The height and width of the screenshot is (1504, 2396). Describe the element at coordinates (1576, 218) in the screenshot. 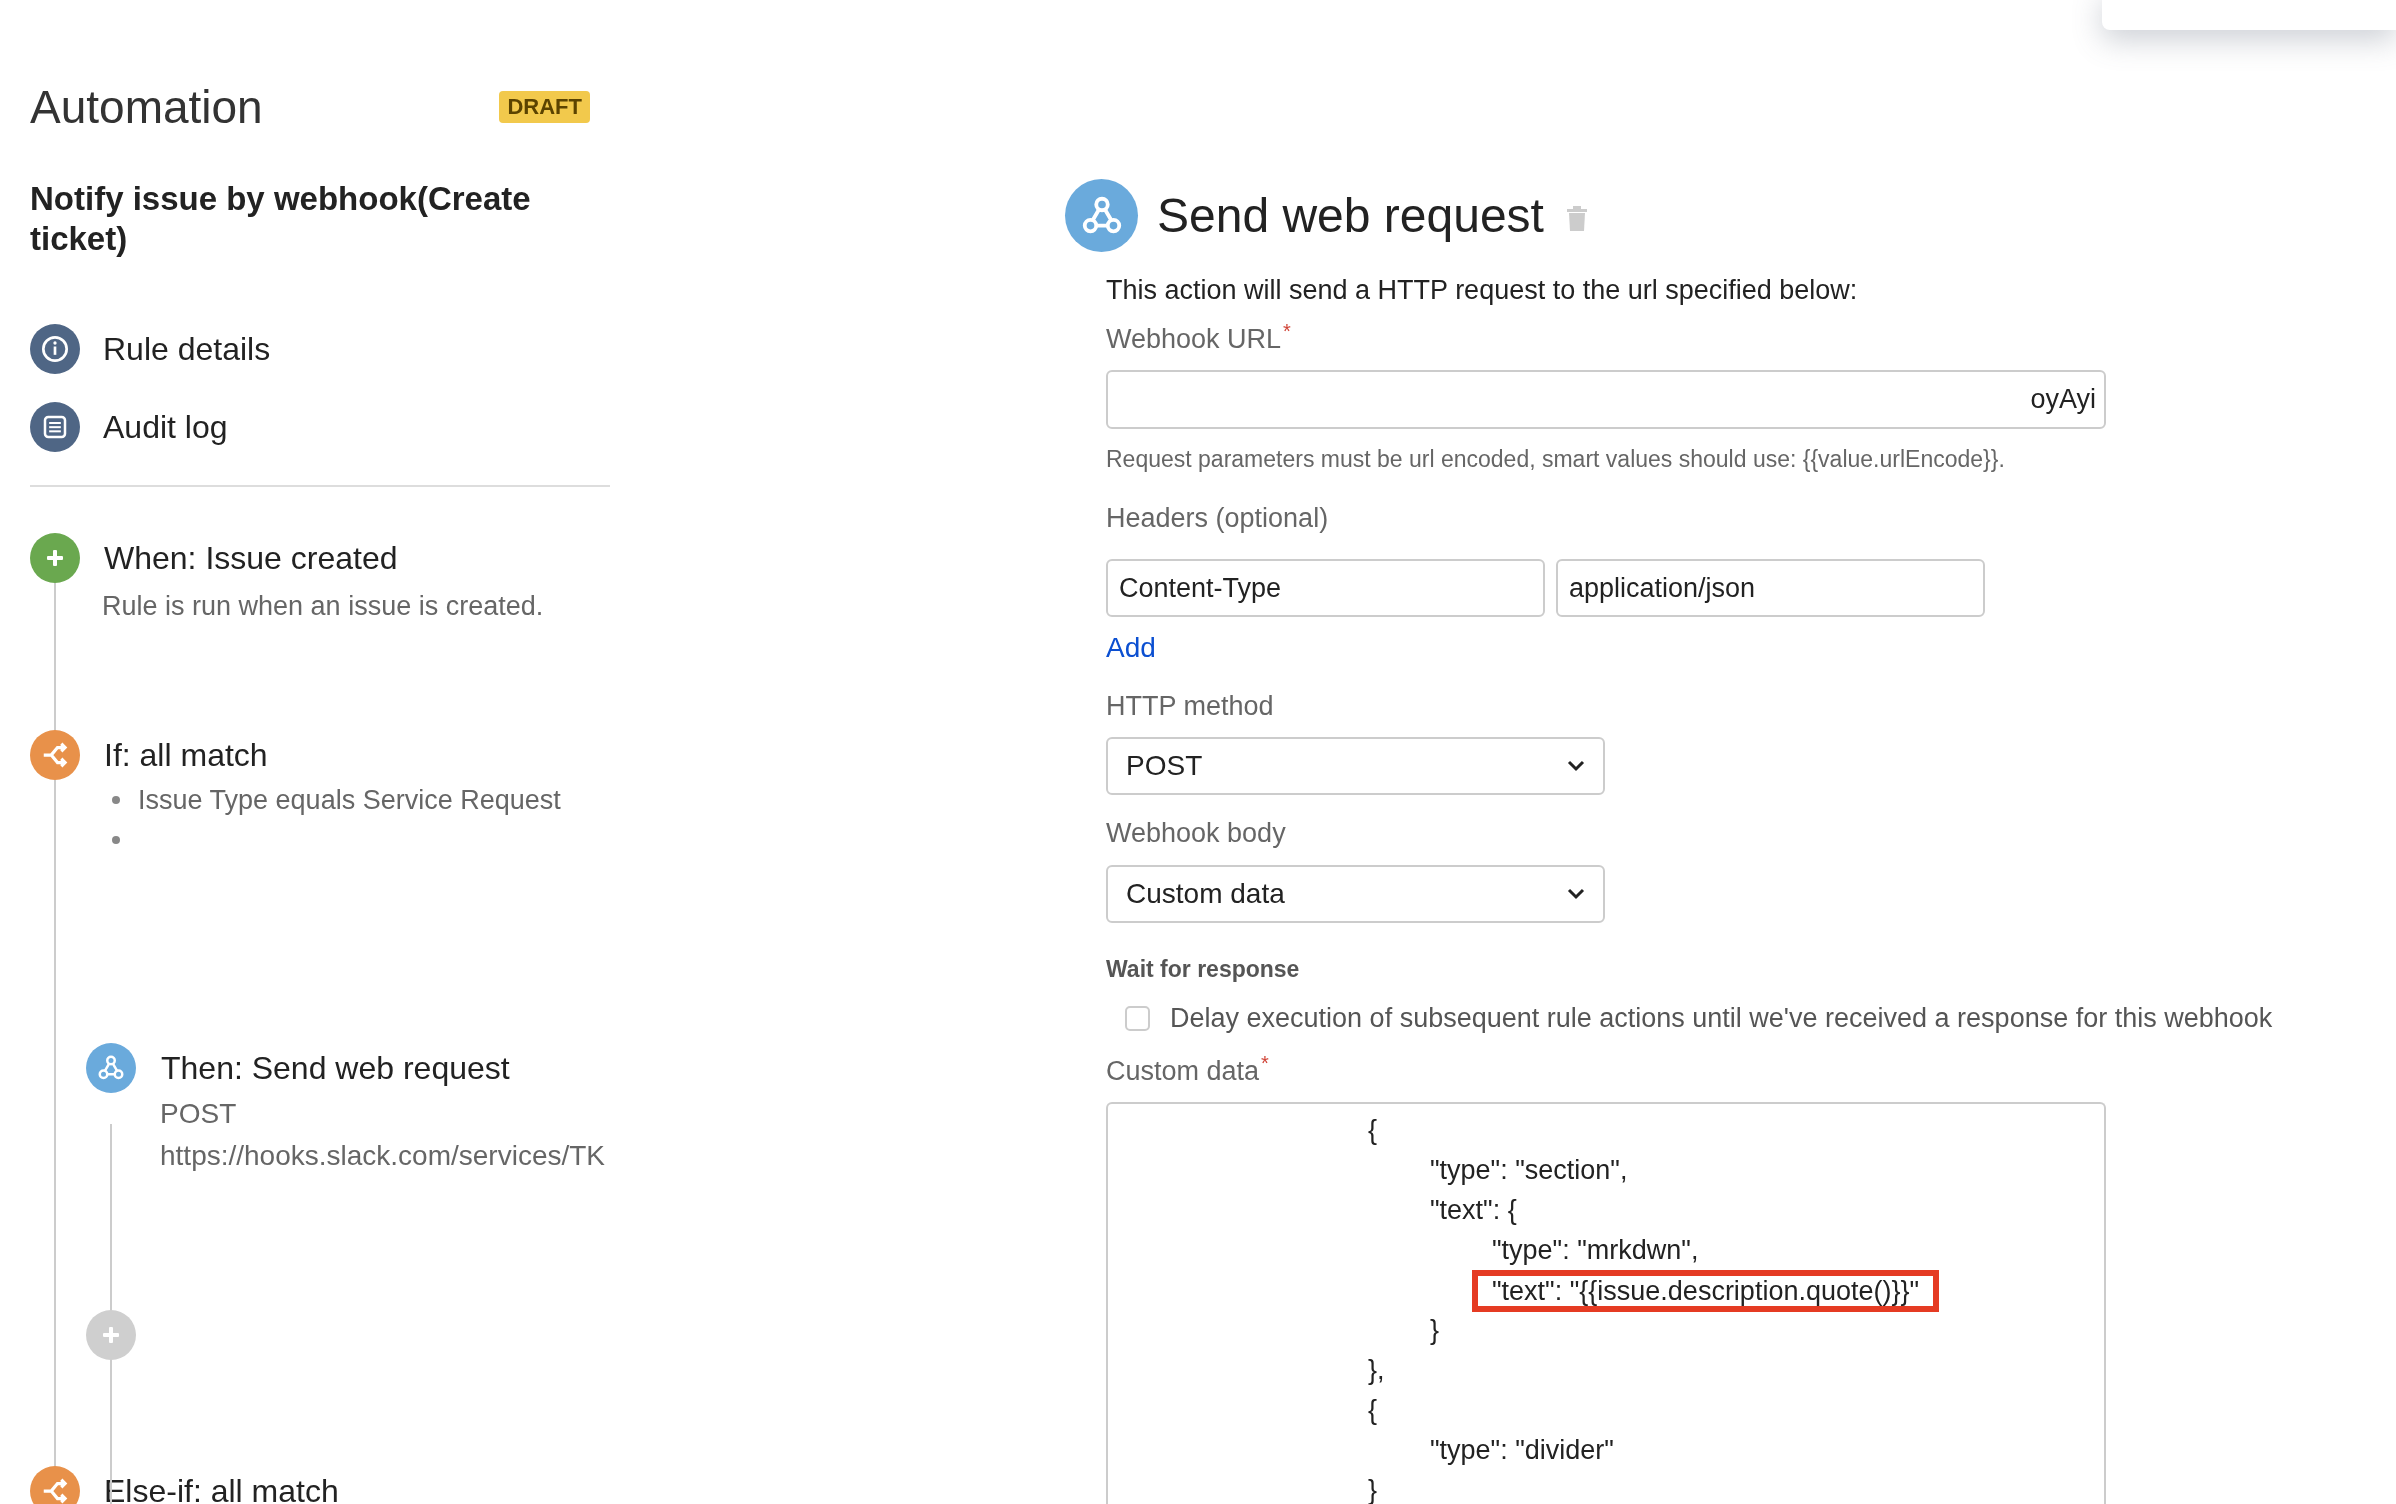

I see `delete-icon` at that location.